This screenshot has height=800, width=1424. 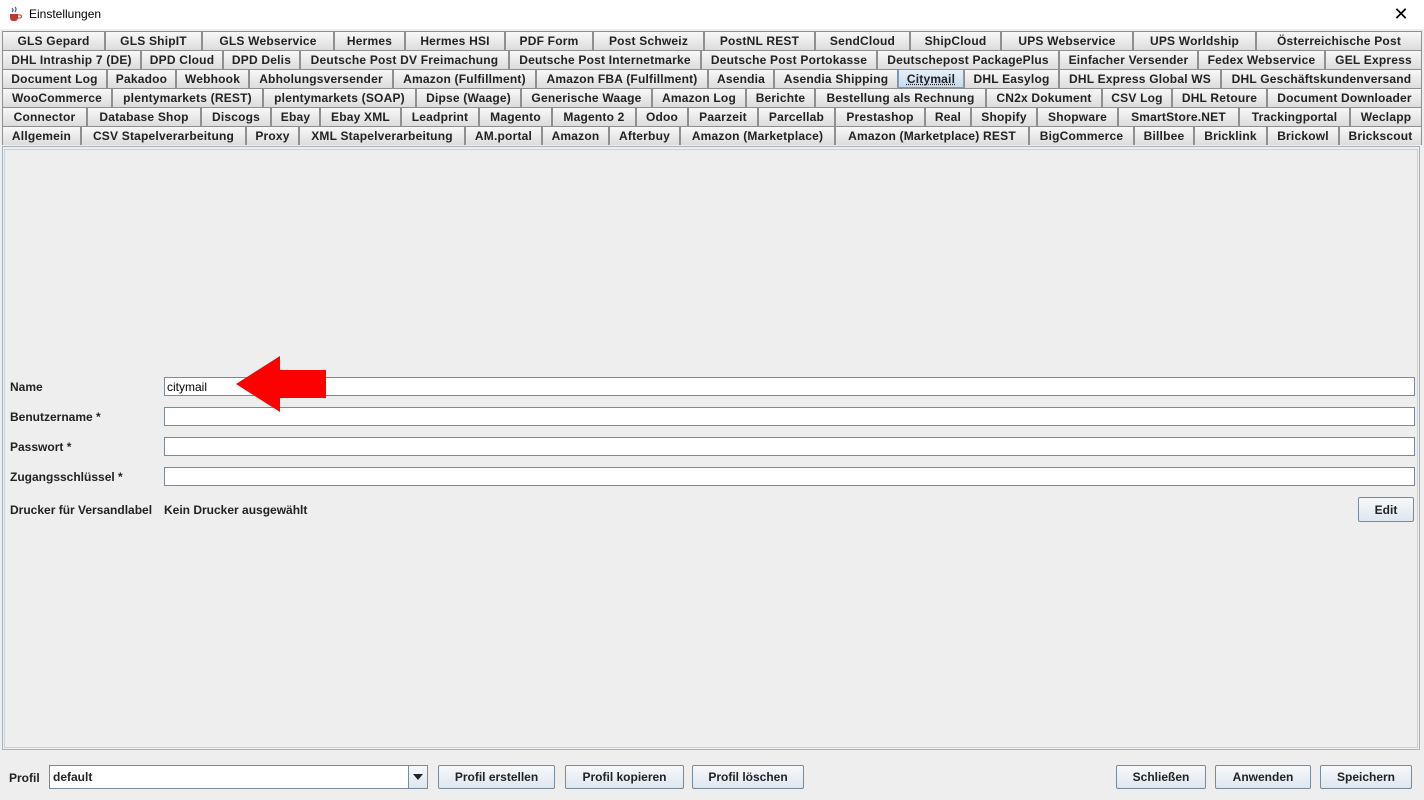 I want to click on tab-bricklink: Bricklink, so click(x=1230, y=135).